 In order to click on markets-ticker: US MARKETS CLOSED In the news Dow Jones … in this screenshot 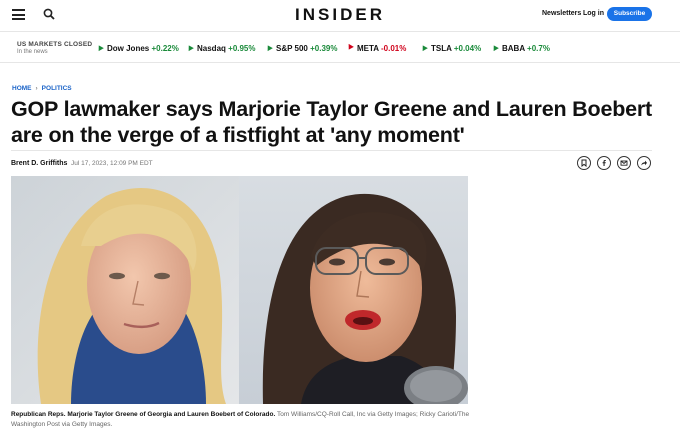, I will do `click(340, 48)`.